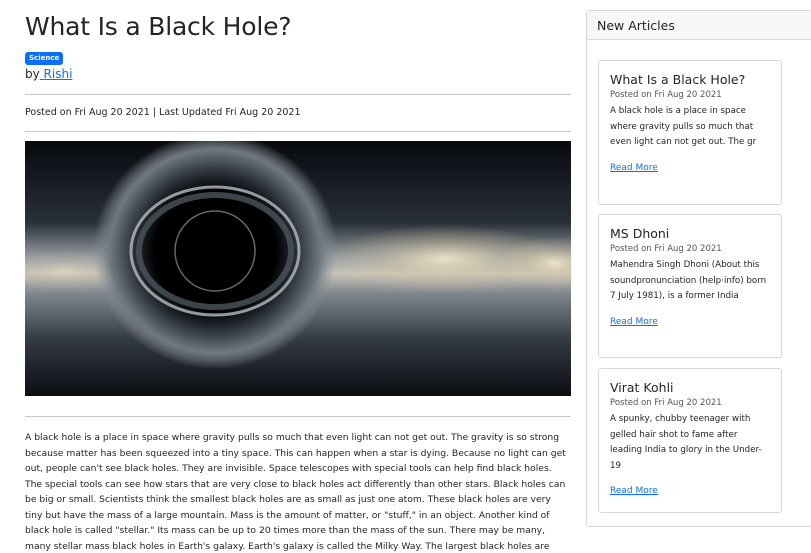 Image resolution: width=811 pixels, height=553 pixels. I want to click on category-badge: Science, so click(44, 58).